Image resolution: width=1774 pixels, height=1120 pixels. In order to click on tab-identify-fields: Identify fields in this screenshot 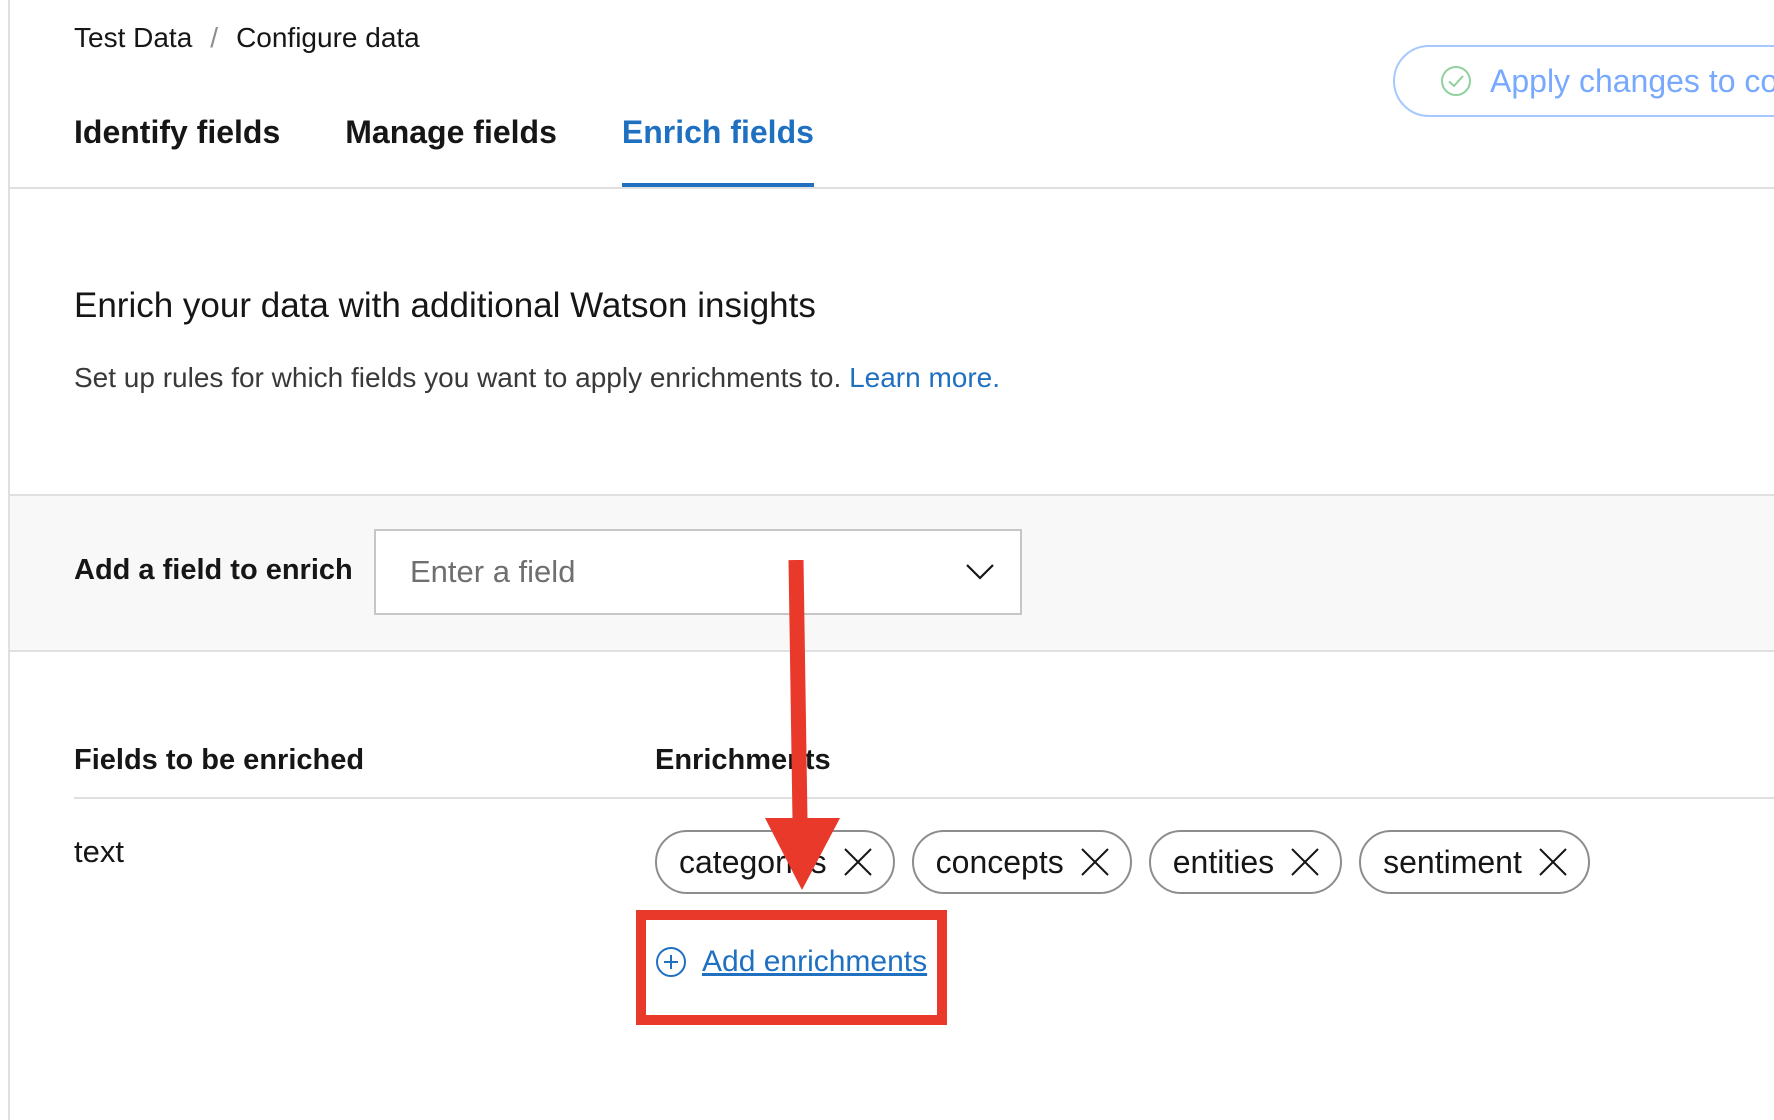, I will do `click(177, 148)`.